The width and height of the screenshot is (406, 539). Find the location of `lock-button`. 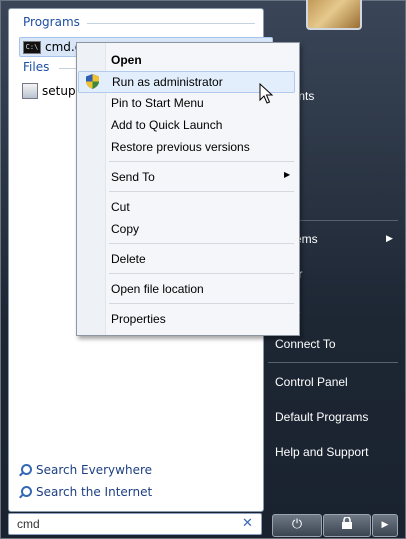

lock-button is located at coordinates (347, 525).